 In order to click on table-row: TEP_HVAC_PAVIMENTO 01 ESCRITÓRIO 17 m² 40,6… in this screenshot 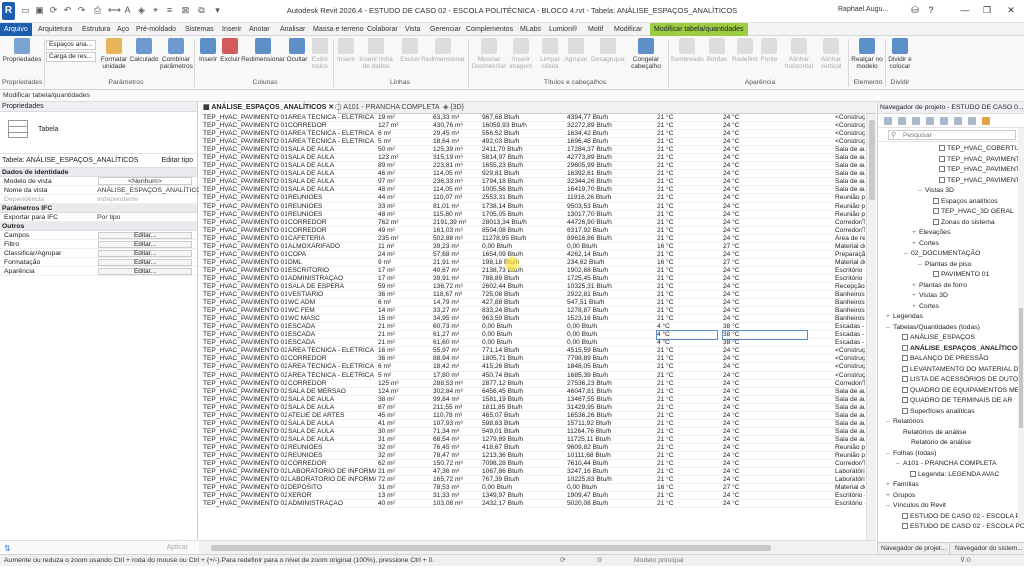, I will do `click(532, 271)`.